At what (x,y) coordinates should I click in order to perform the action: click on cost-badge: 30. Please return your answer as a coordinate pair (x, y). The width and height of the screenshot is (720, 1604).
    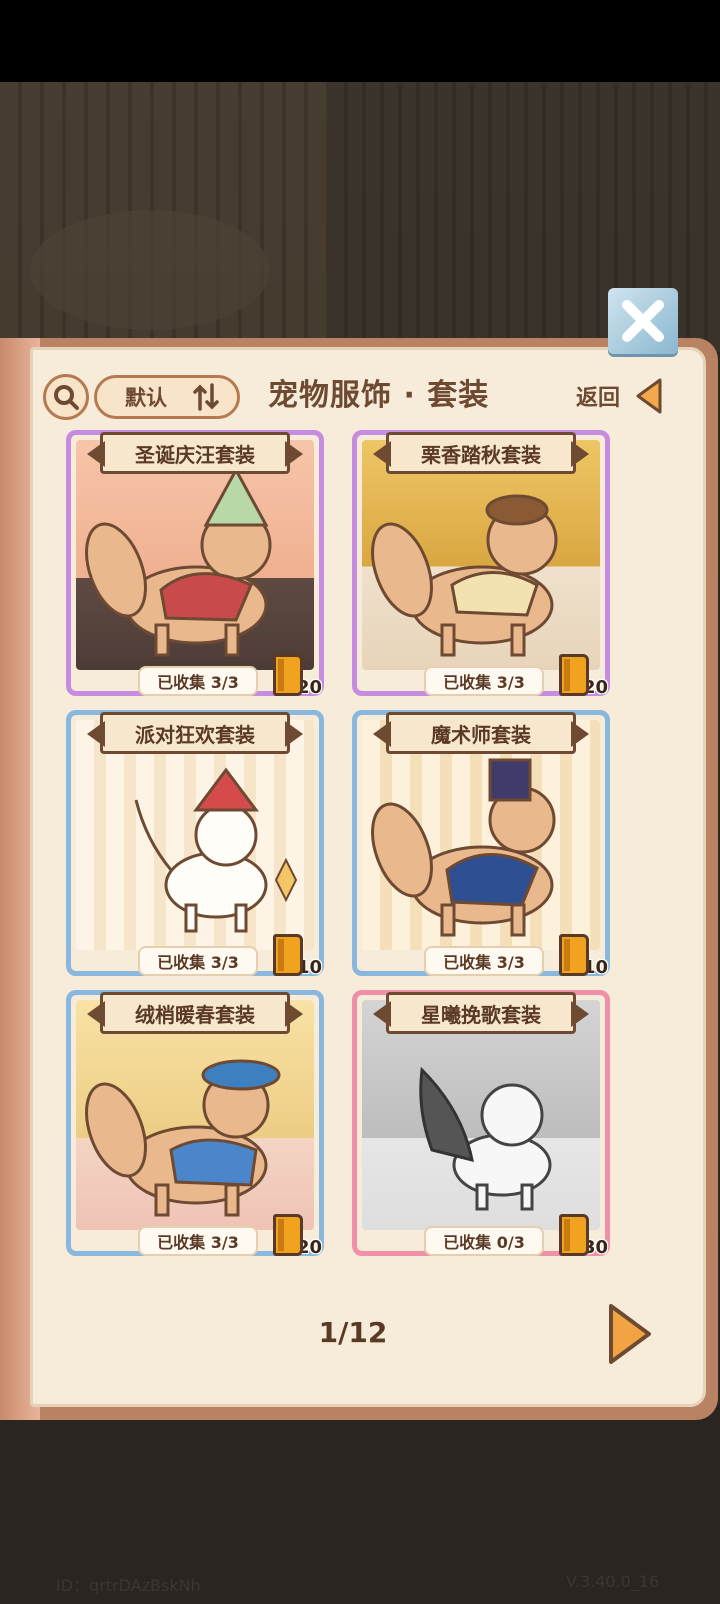
    Looking at the image, I should click on (583, 1234).